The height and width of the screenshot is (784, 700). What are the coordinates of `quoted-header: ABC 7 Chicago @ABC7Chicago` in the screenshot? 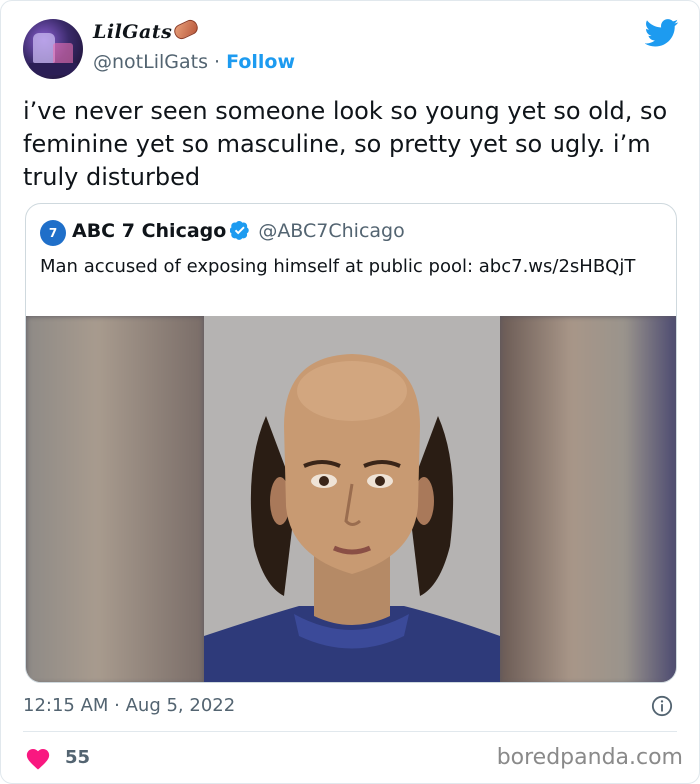 It's located at (238, 231).